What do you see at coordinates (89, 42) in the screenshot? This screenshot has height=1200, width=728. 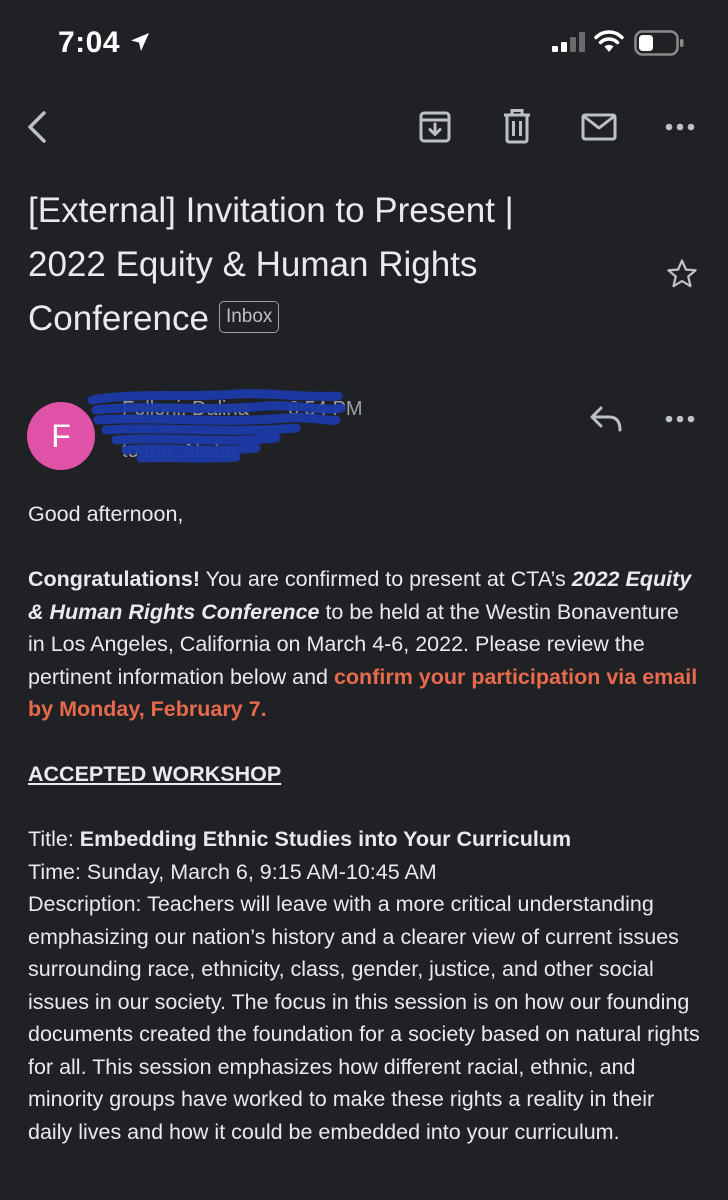 I see `status-time: 7:04` at bounding box center [89, 42].